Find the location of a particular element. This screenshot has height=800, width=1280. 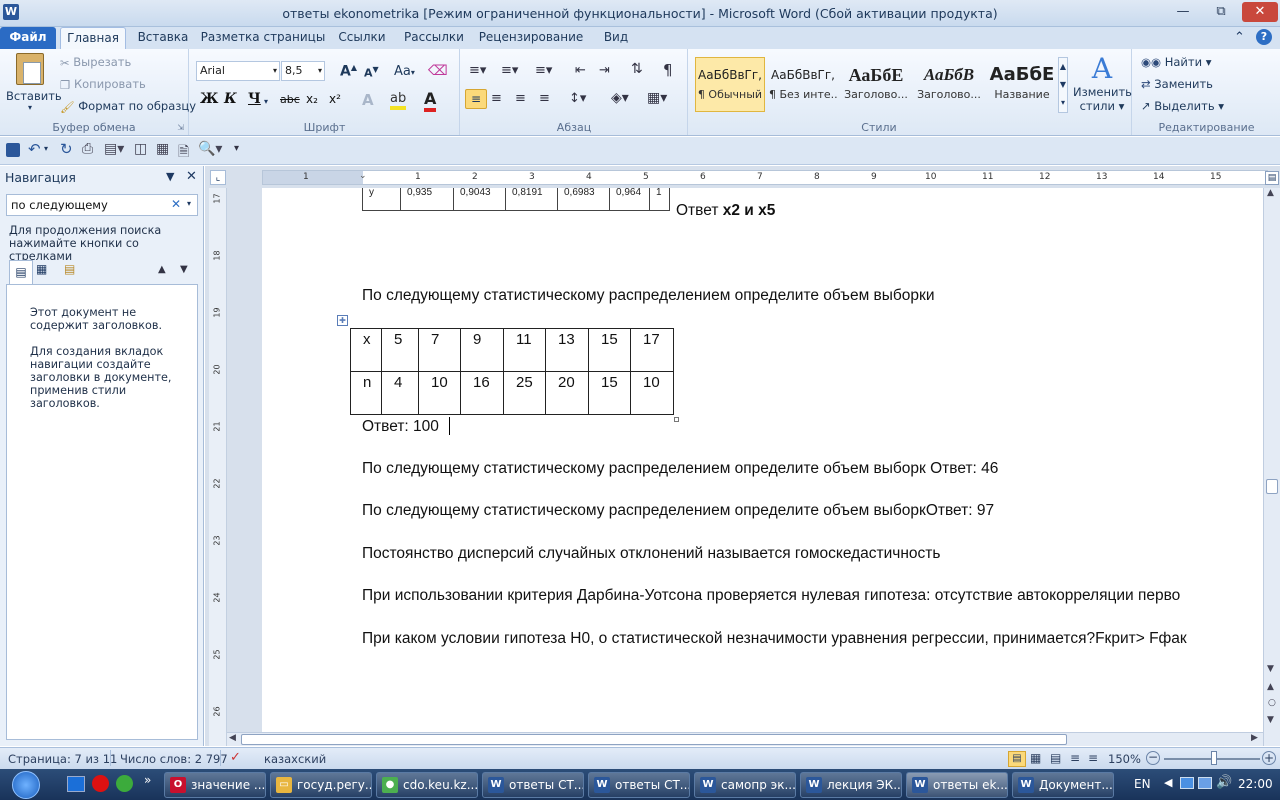

scroll-thumb is located at coordinates (1272, 486).